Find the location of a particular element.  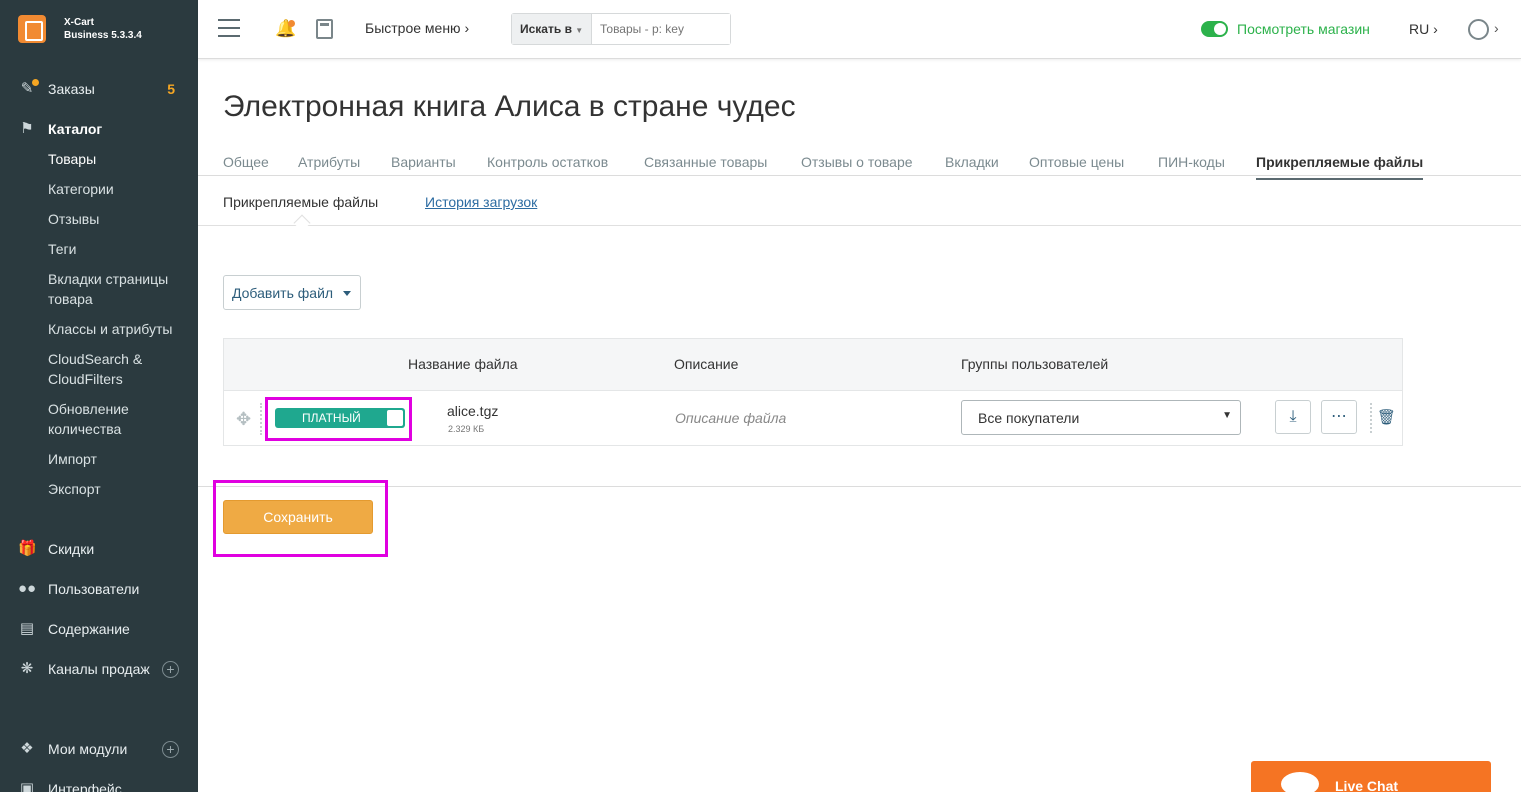

add-file-label: Добавить файл is located at coordinates (283, 292).